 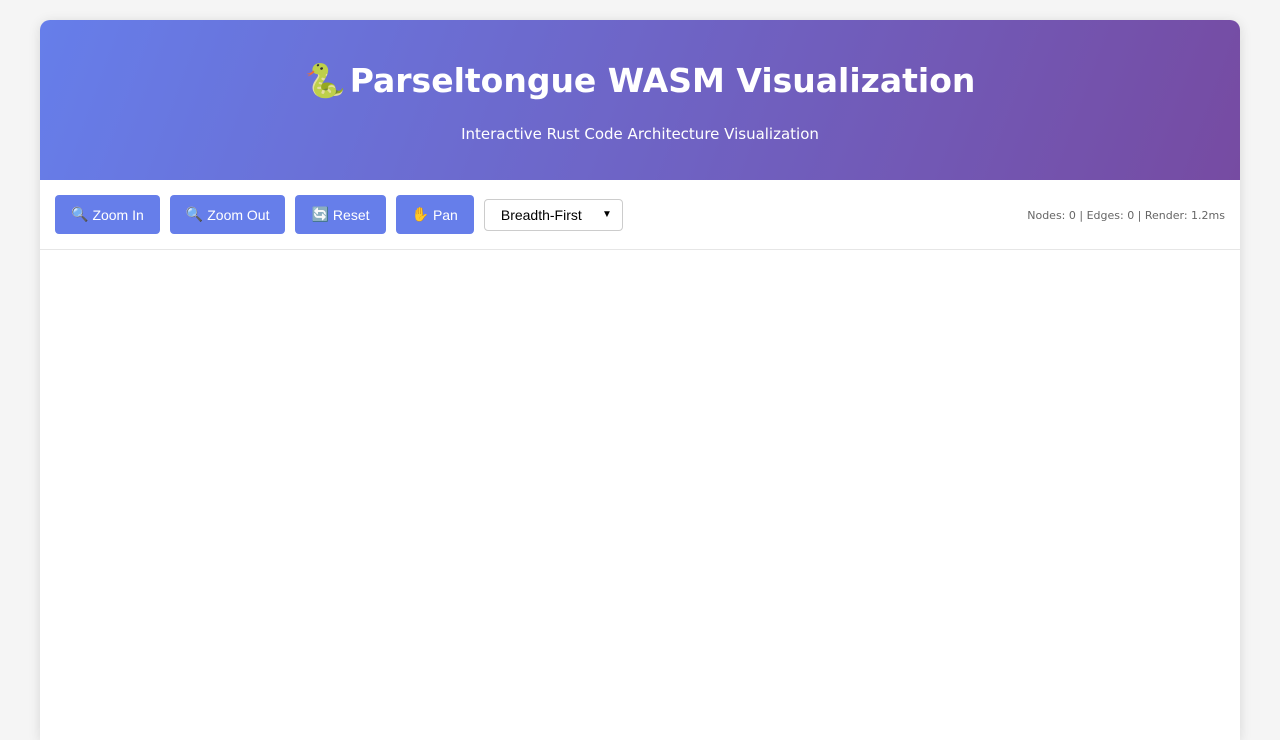 What do you see at coordinates (1126, 215) in the screenshot?
I see `render-stats: Nodes: 0 | Edges: 0 | Render: 1.2ms` at bounding box center [1126, 215].